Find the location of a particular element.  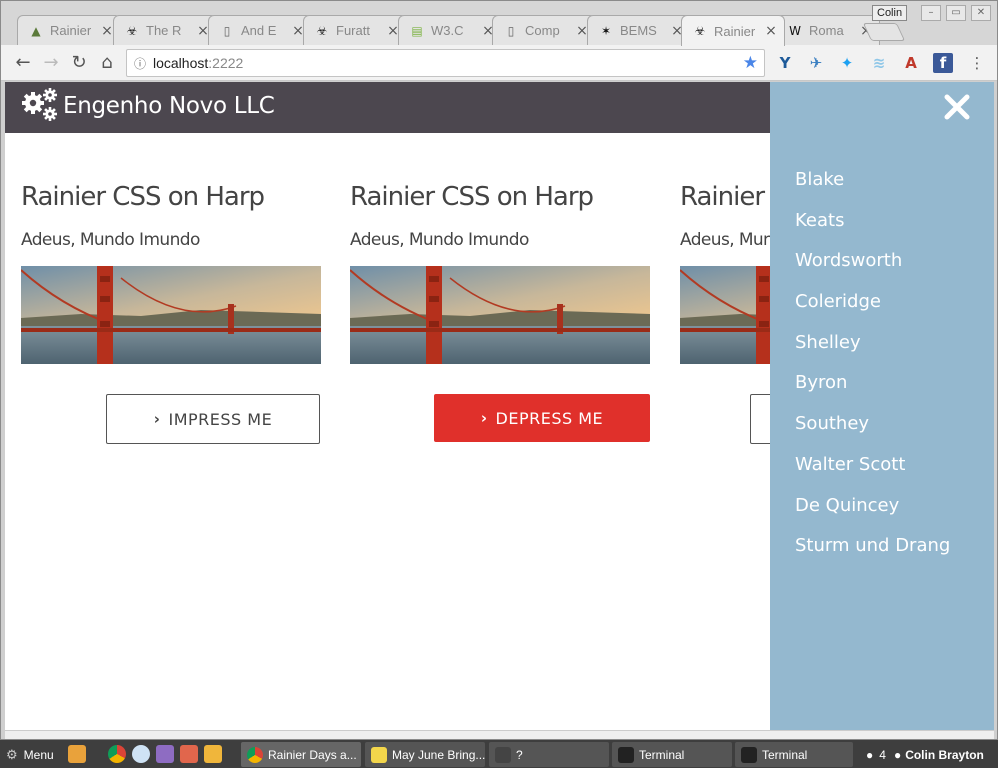

taskbar-window-label: ? is located at coordinates (519, 754).